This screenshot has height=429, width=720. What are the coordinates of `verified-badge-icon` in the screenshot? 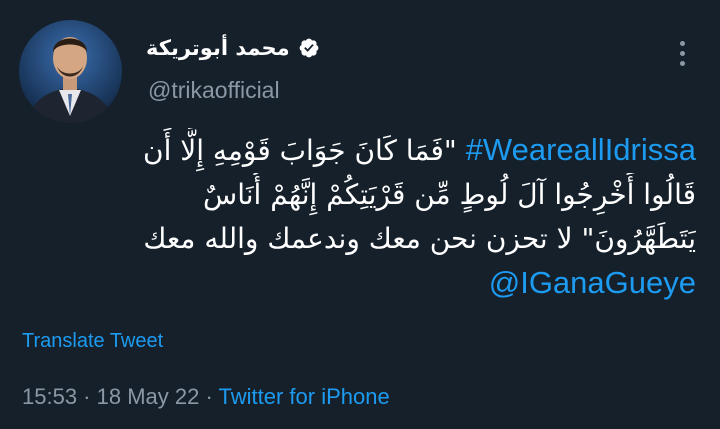 It's located at (309, 48).